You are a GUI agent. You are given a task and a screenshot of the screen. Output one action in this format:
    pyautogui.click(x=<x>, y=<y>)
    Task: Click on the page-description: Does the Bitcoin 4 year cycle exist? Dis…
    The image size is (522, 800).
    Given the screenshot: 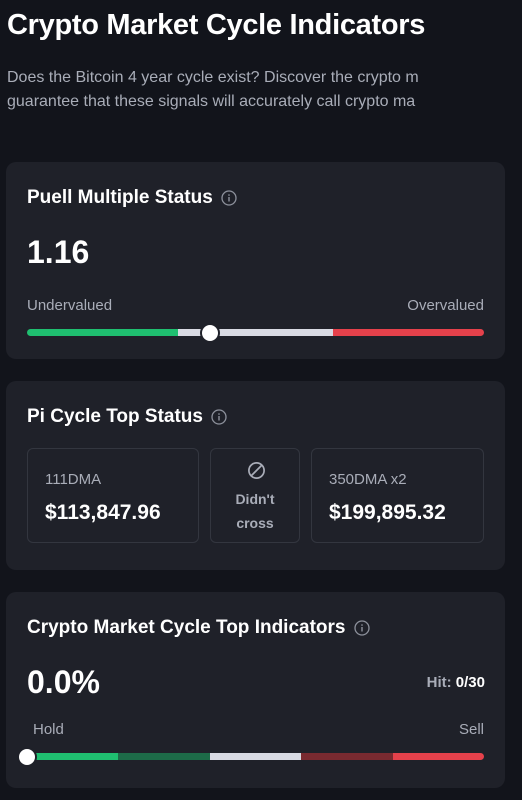 What is the action you would take?
    pyautogui.click(x=213, y=90)
    